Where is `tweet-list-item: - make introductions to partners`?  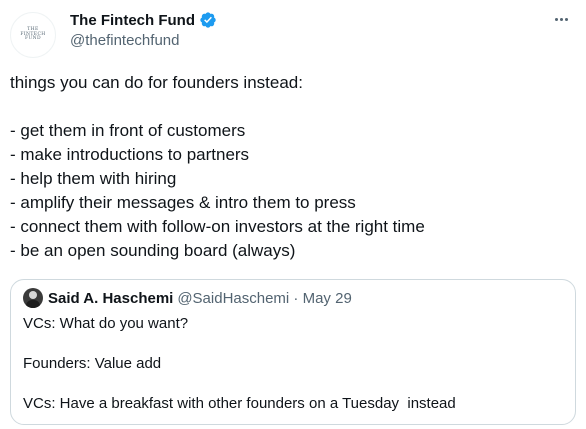 tweet-list-item: - make introductions to partners is located at coordinates (130, 154).